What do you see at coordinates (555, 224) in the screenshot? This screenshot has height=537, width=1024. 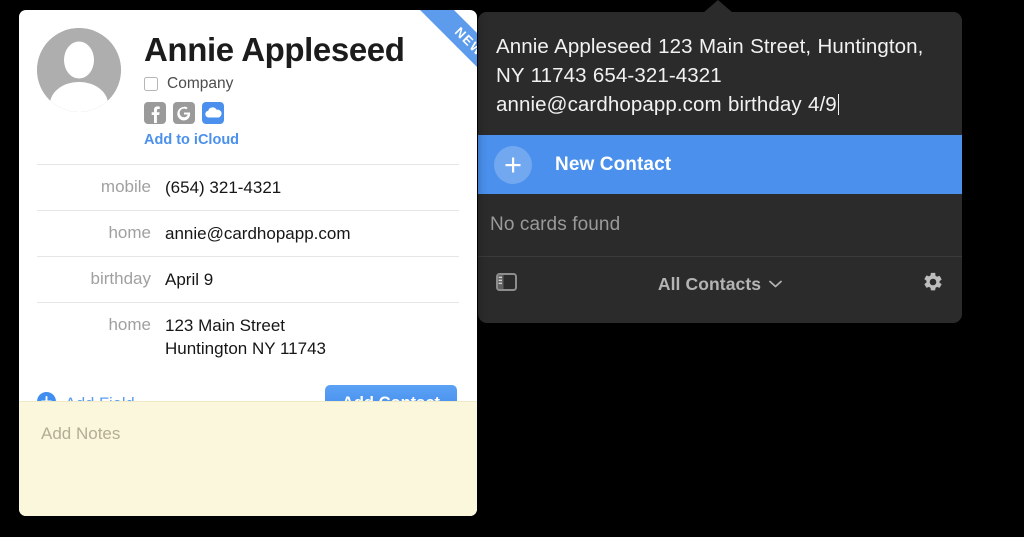 I see `no-results-label: No cards found` at bounding box center [555, 224].